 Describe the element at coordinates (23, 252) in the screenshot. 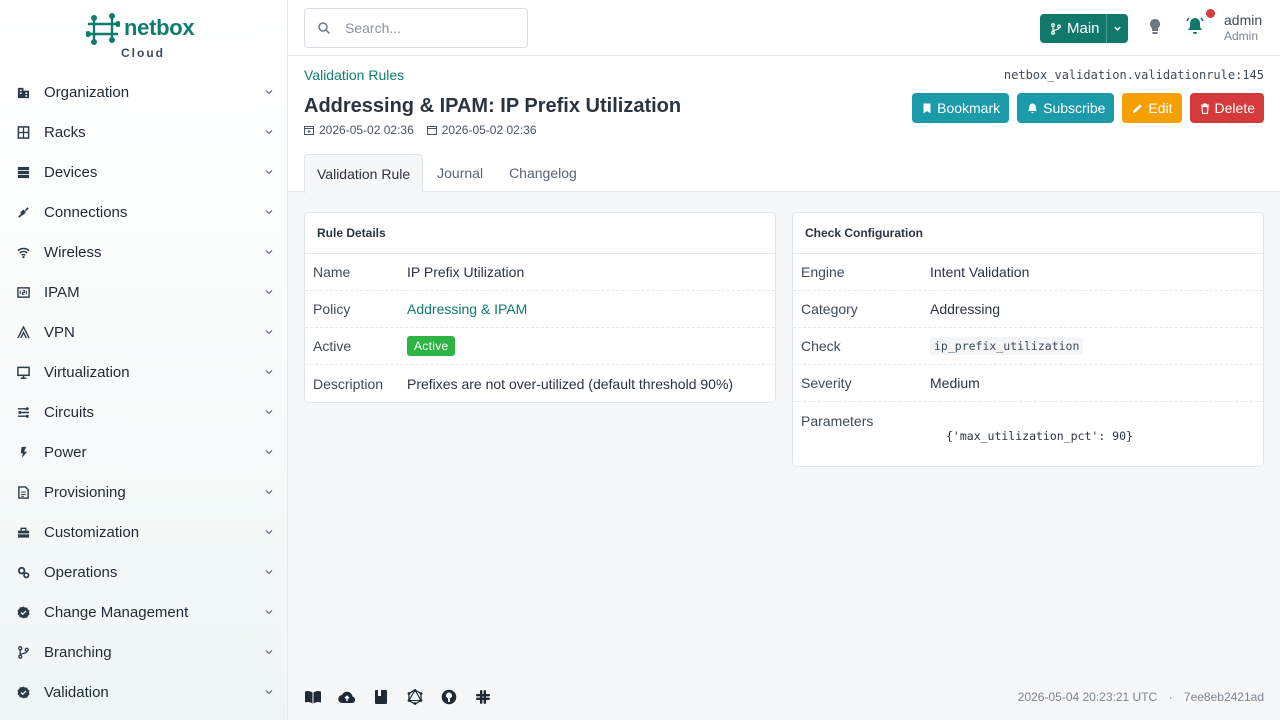

I see `wifi-icon` at that location.